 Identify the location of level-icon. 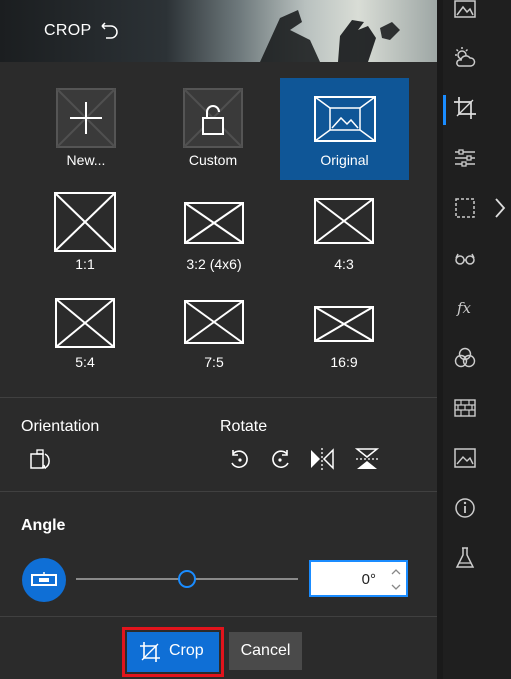
(44, 579).